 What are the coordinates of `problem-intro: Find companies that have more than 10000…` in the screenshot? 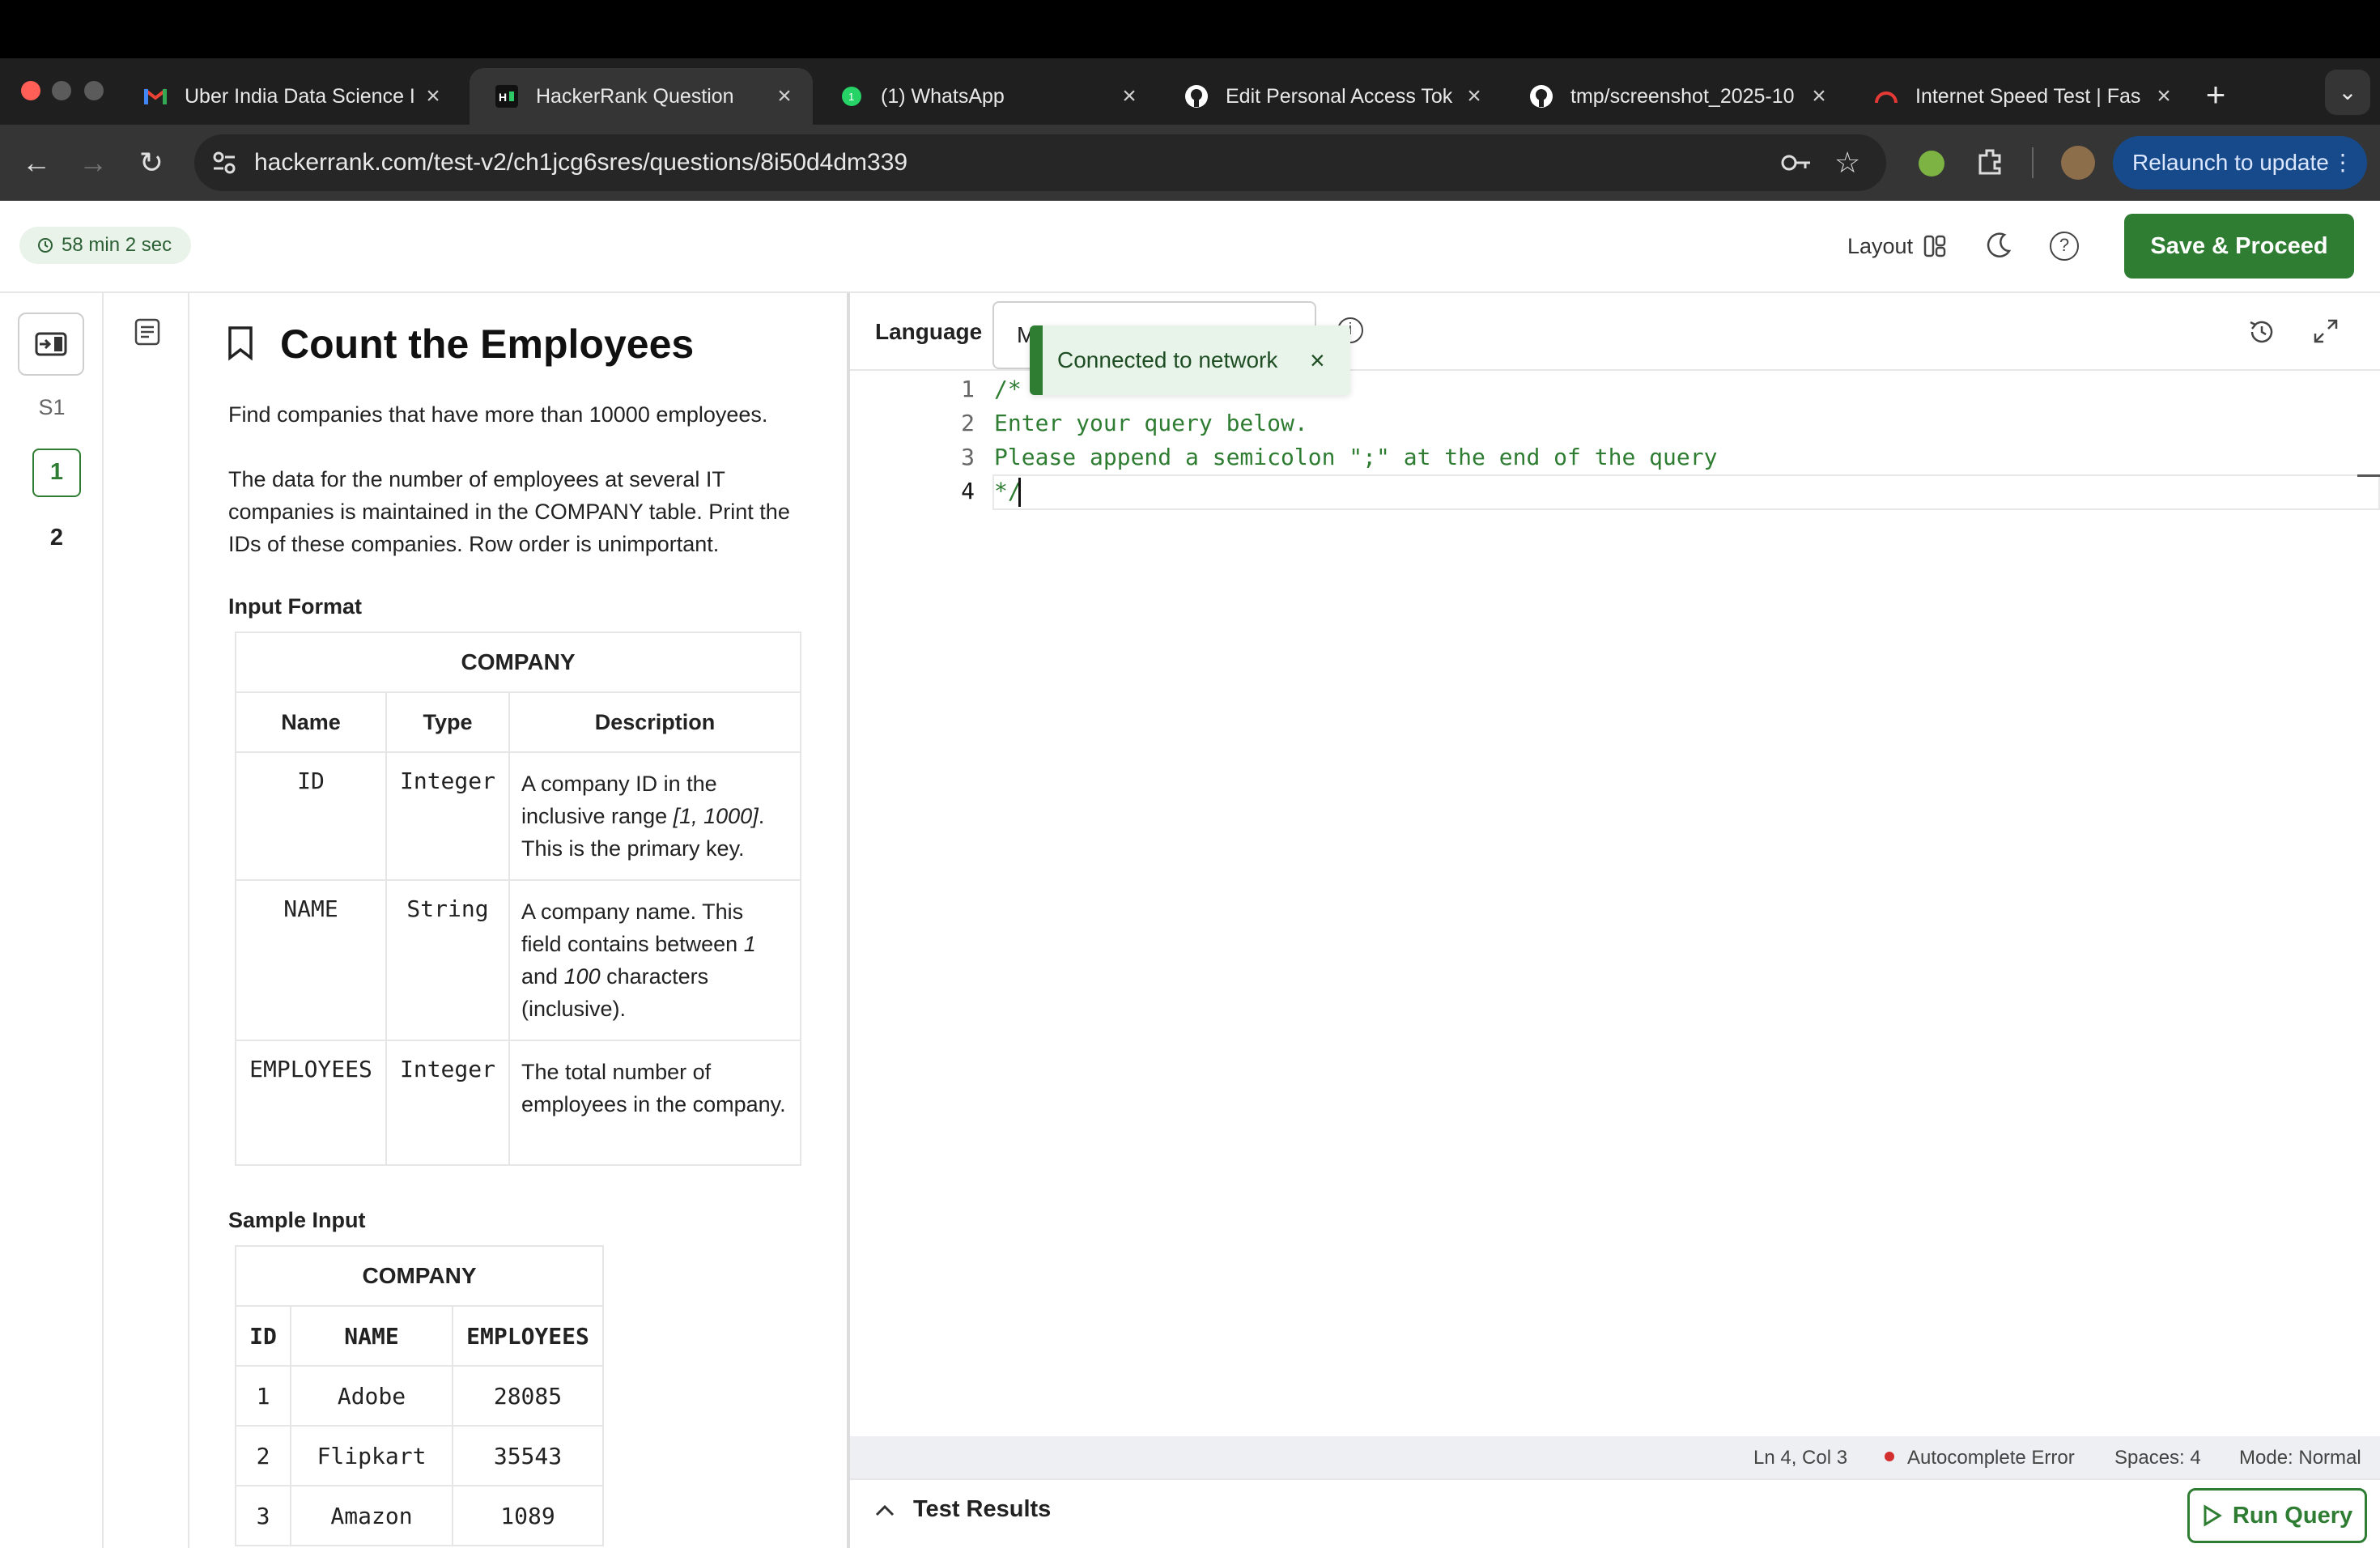 It's located at (498, 414).